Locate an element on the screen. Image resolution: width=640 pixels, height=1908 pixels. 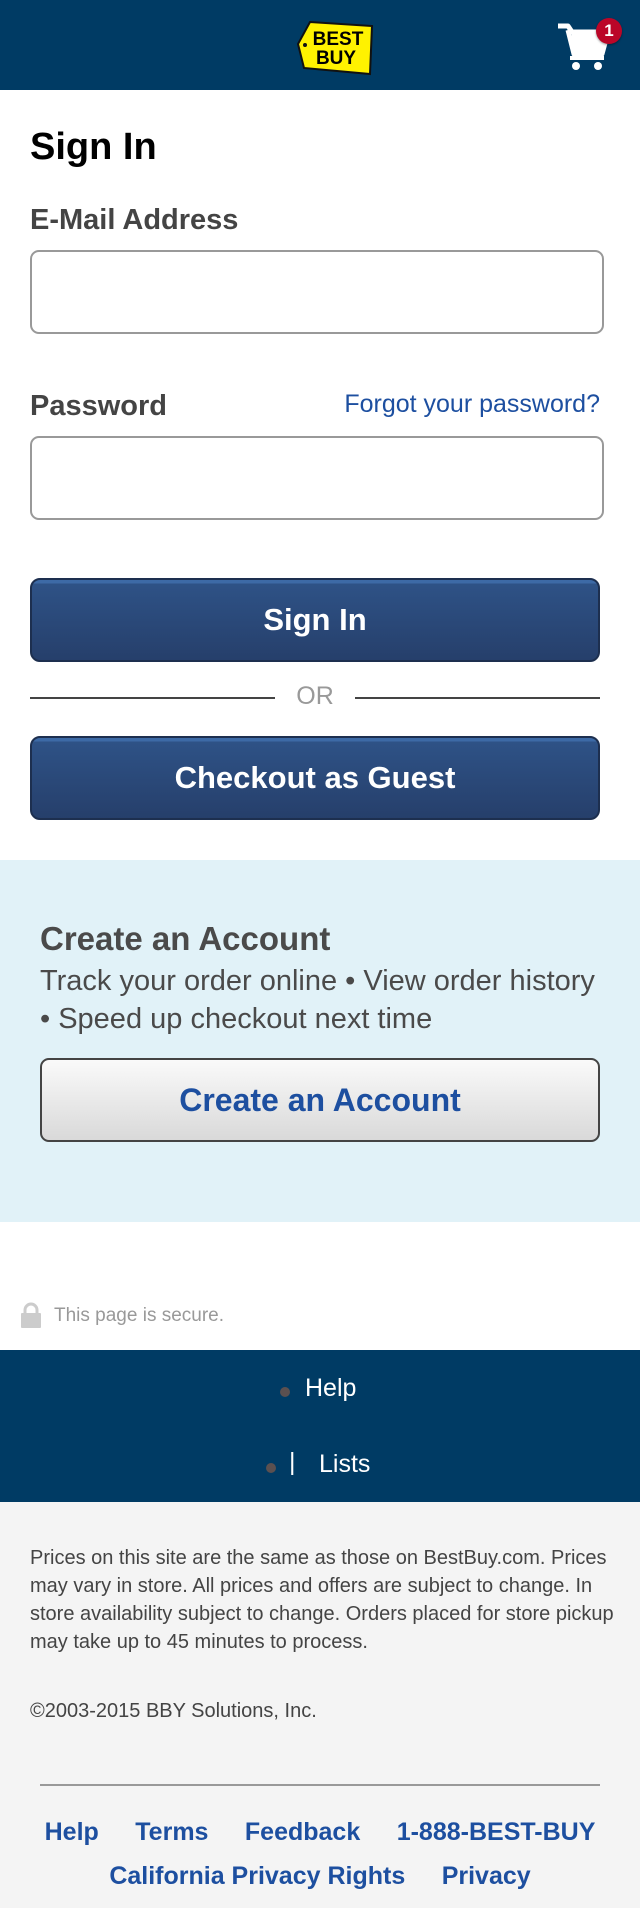
password-label: Password is located at coordinates (98, 406).